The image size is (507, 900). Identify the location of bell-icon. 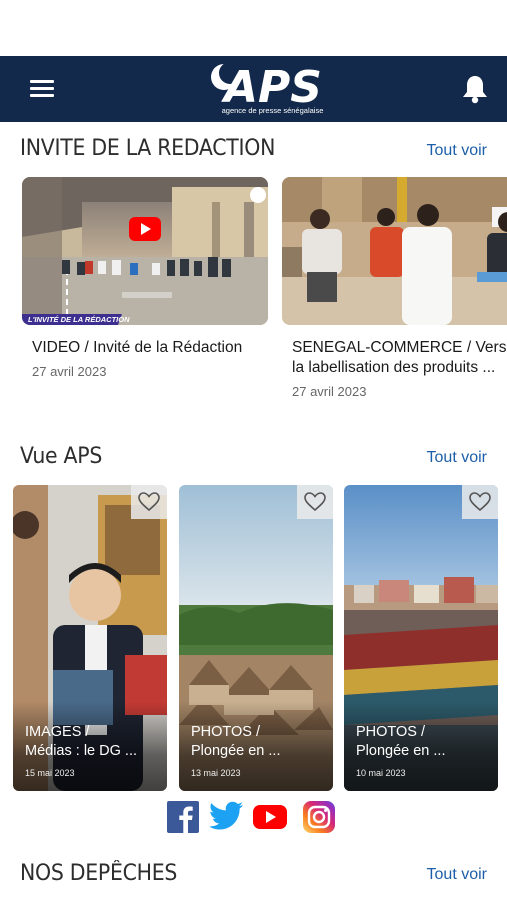
(475, 89).